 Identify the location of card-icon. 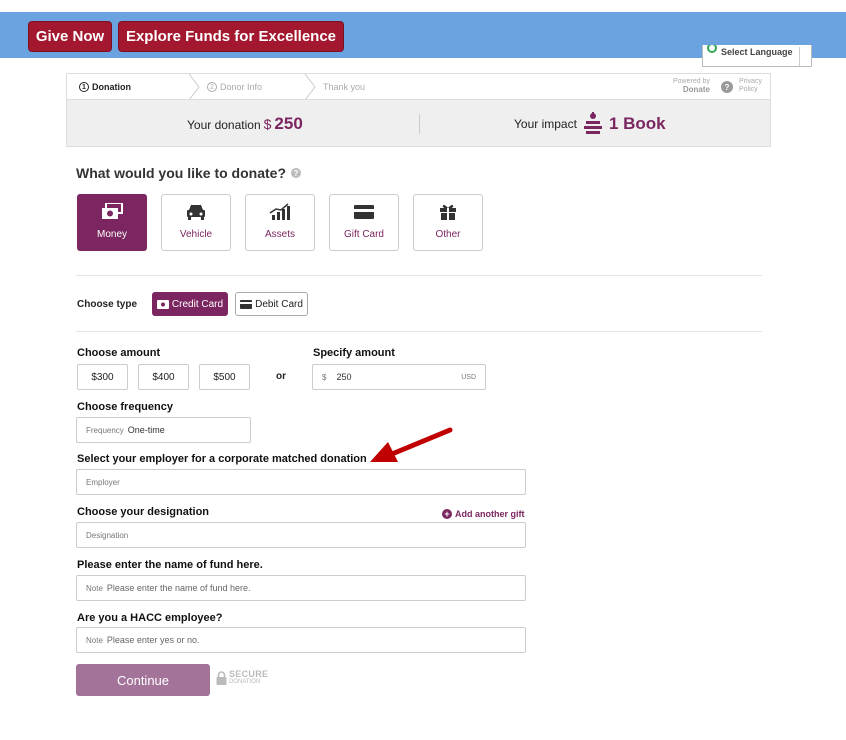
(364, 212).